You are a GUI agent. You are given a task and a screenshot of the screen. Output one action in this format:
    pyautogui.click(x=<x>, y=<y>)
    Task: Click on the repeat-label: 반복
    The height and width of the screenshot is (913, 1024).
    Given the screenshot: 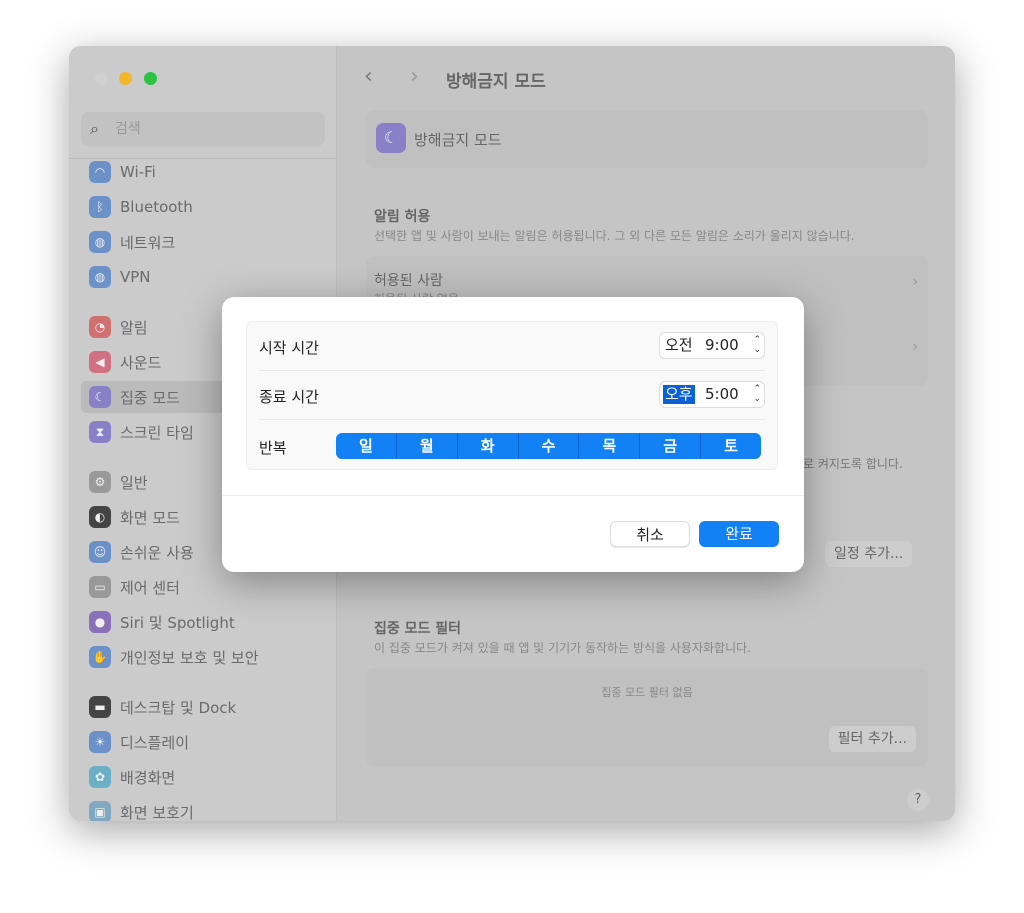 What is the action you would take?
    pyautogui.click(x=273, y=448)
    